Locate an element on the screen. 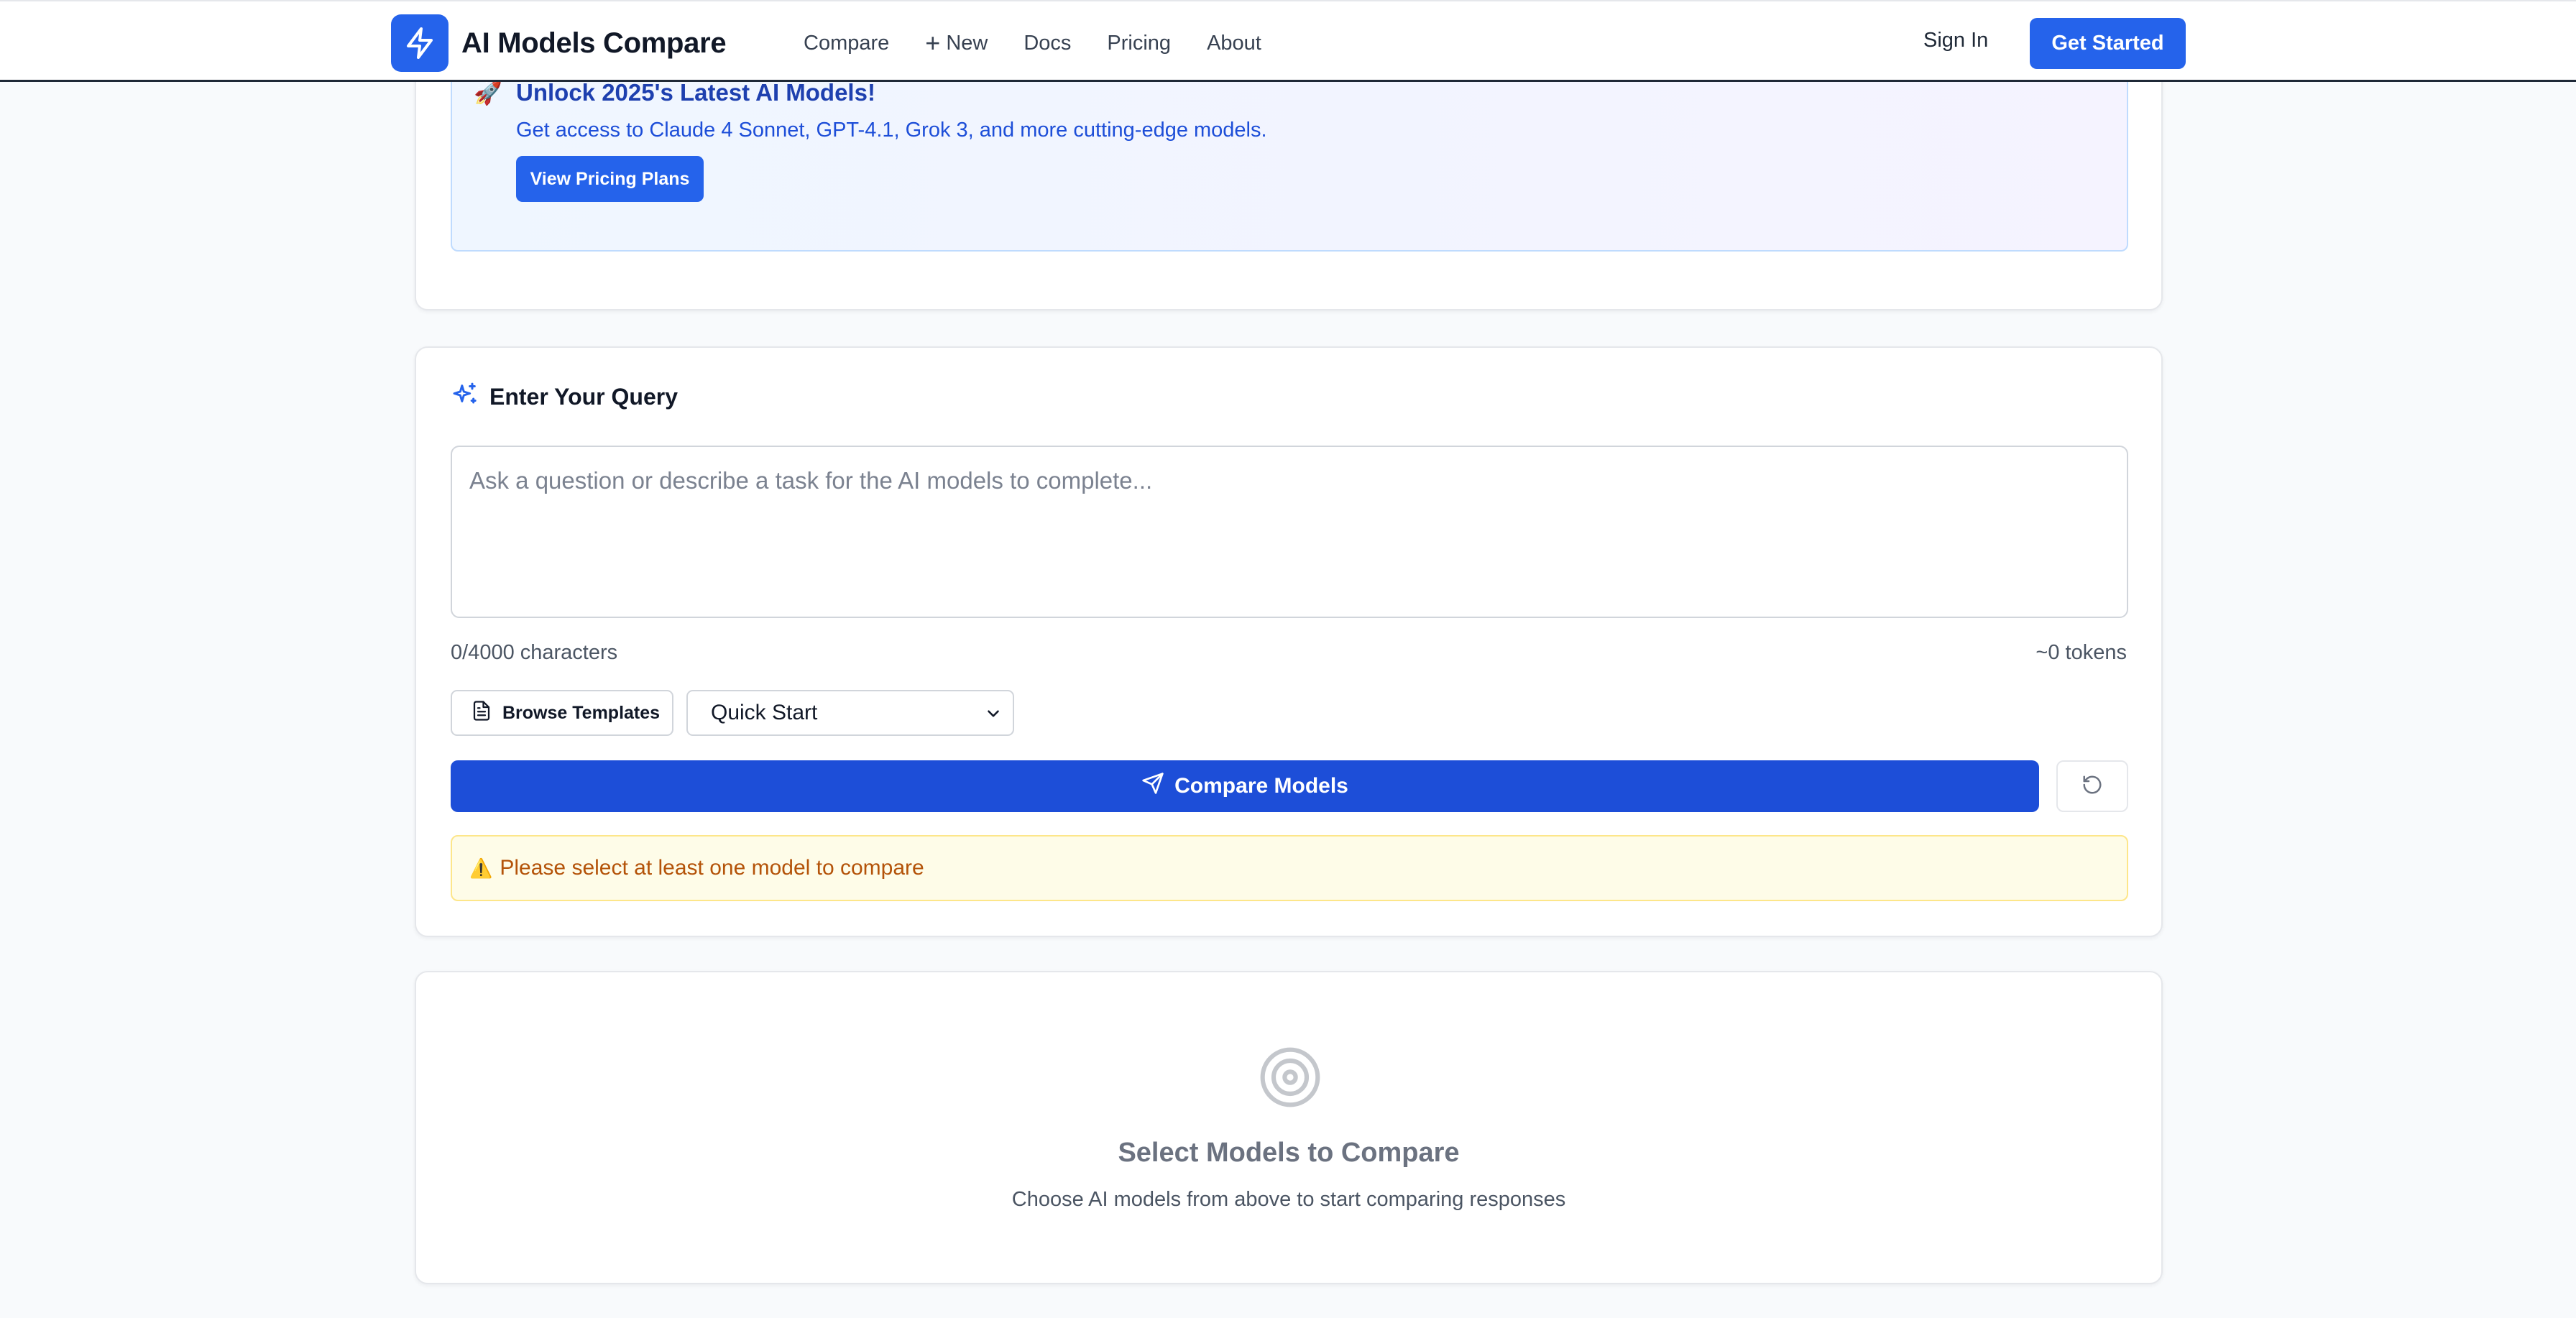  document-icon is located at coordinates (481, 713).